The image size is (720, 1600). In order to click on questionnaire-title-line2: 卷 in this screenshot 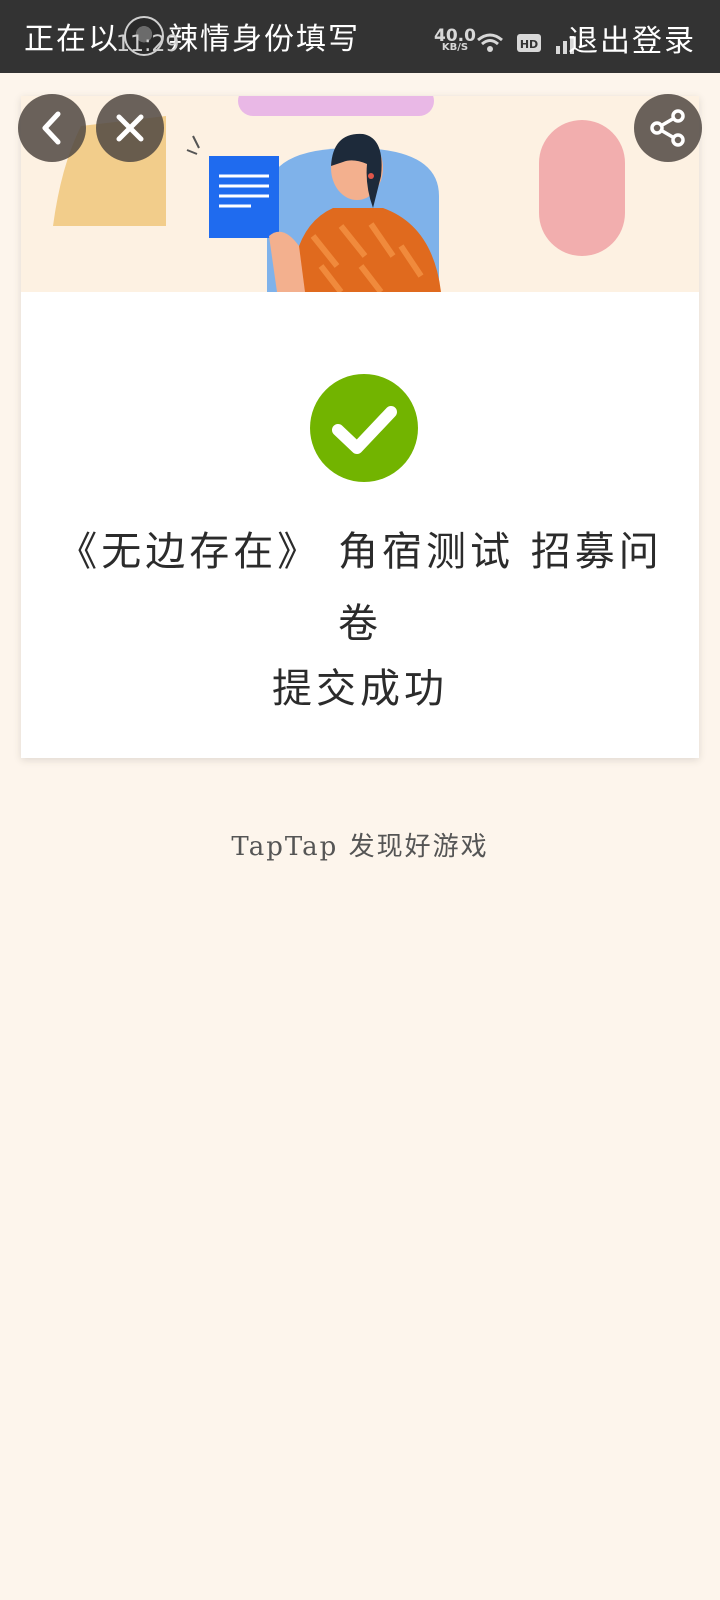, I will do `click(360, 624)`.